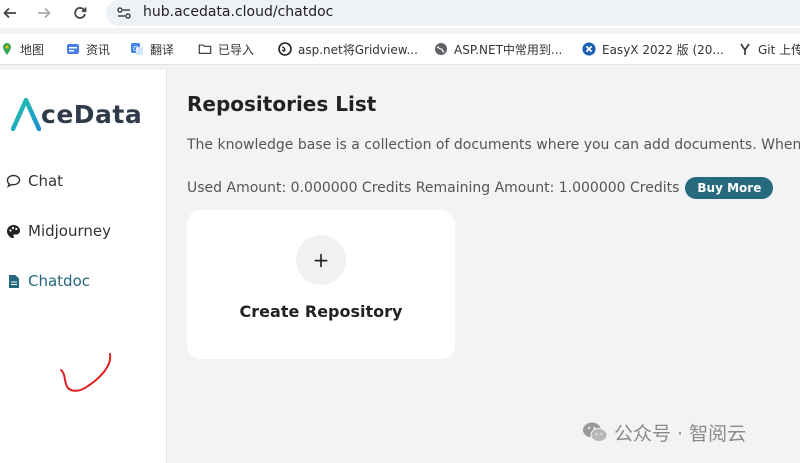 This screenshot has height=463, width=800. I want to click on reload-icon, so click(80, 13).